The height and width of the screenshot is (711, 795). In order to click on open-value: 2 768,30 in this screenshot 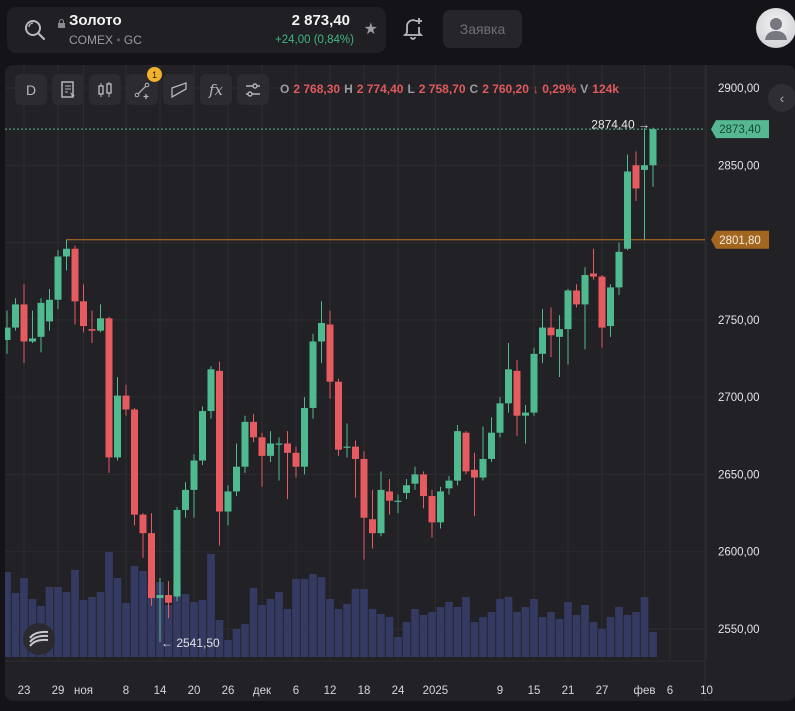, I will do `click(317, 89)`.